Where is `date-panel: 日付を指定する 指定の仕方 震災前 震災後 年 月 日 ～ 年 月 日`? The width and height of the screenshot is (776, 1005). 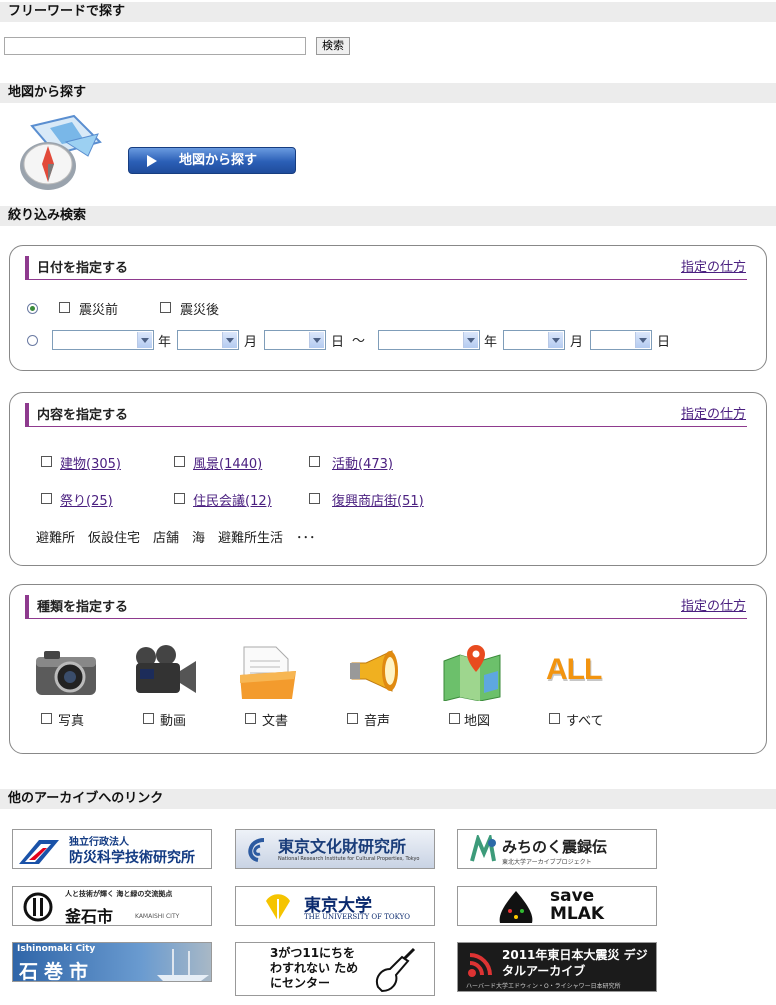
date-panel: 日付を指定する 指定の仕方 震災前 震災後 年 月 日 ～ 年 月 日 is located at coordinates (388, 308).